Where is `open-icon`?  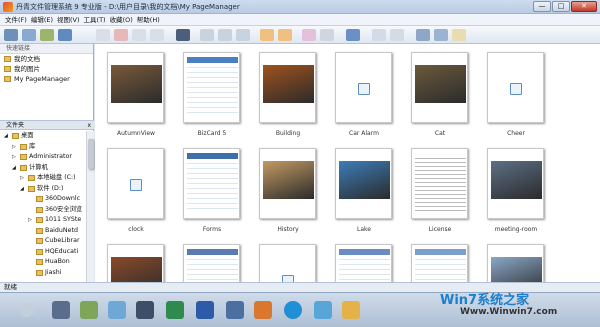
open-icon is located at coordinates (29, 35).